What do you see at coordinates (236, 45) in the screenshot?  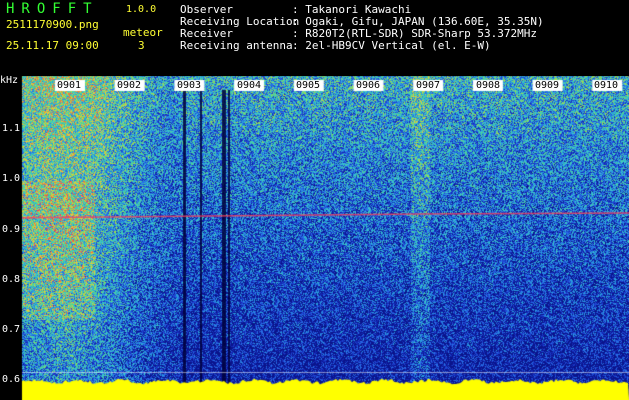 I see `meta-label-antenna: Receiving antenna` at bounding box center [236, 45].